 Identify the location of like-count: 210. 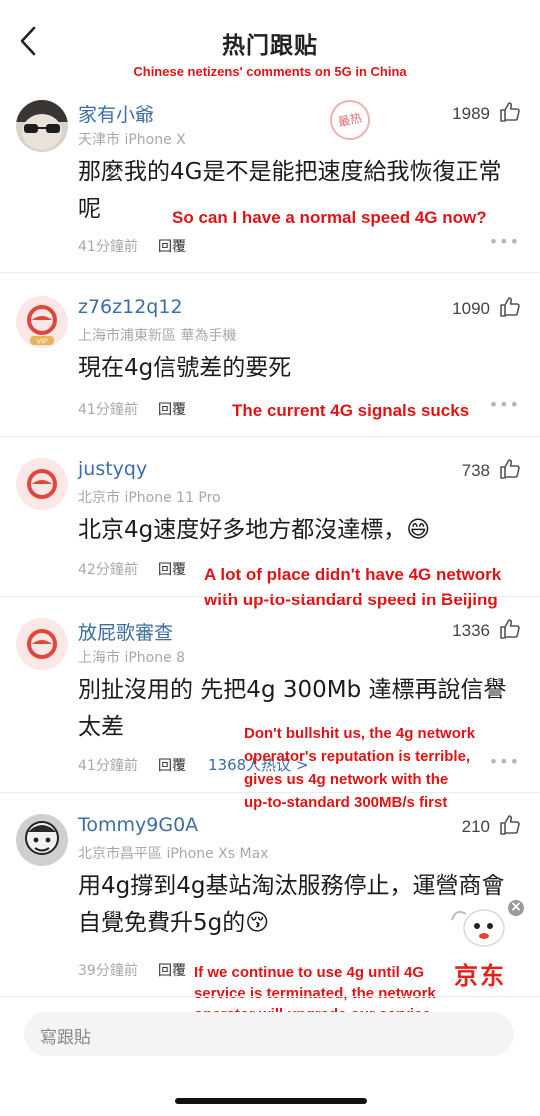
(475, 826).